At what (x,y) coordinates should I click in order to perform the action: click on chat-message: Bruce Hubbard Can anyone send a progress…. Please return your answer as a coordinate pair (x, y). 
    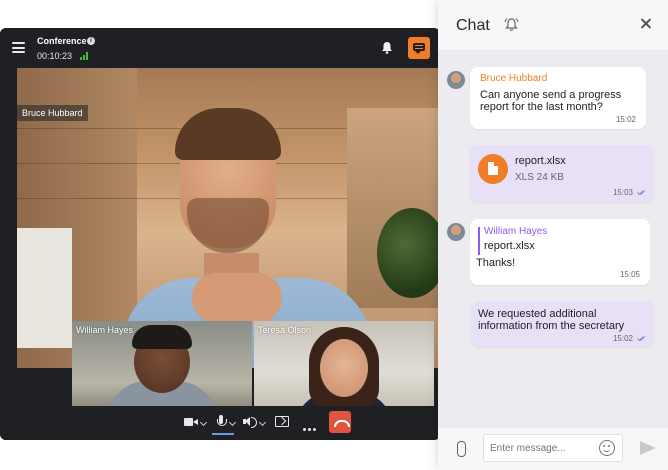
    Looking at the image, I should click on (558, 98).